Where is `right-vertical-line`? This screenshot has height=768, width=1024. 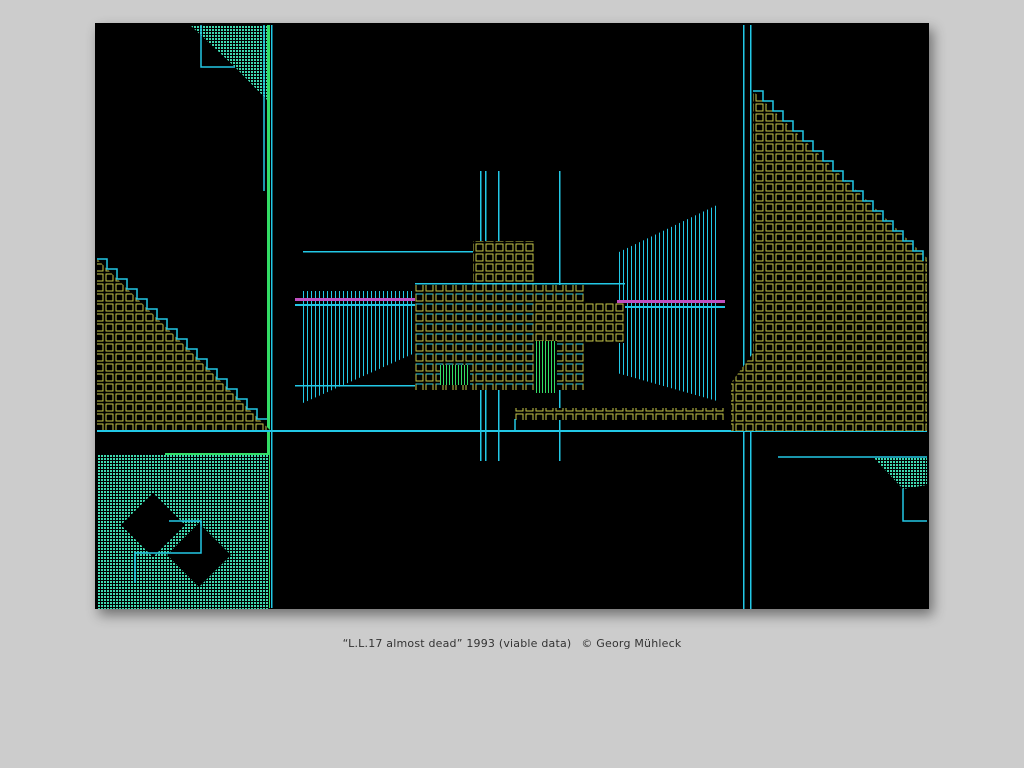 right-vertical-line is located at coordinates (744, 317).